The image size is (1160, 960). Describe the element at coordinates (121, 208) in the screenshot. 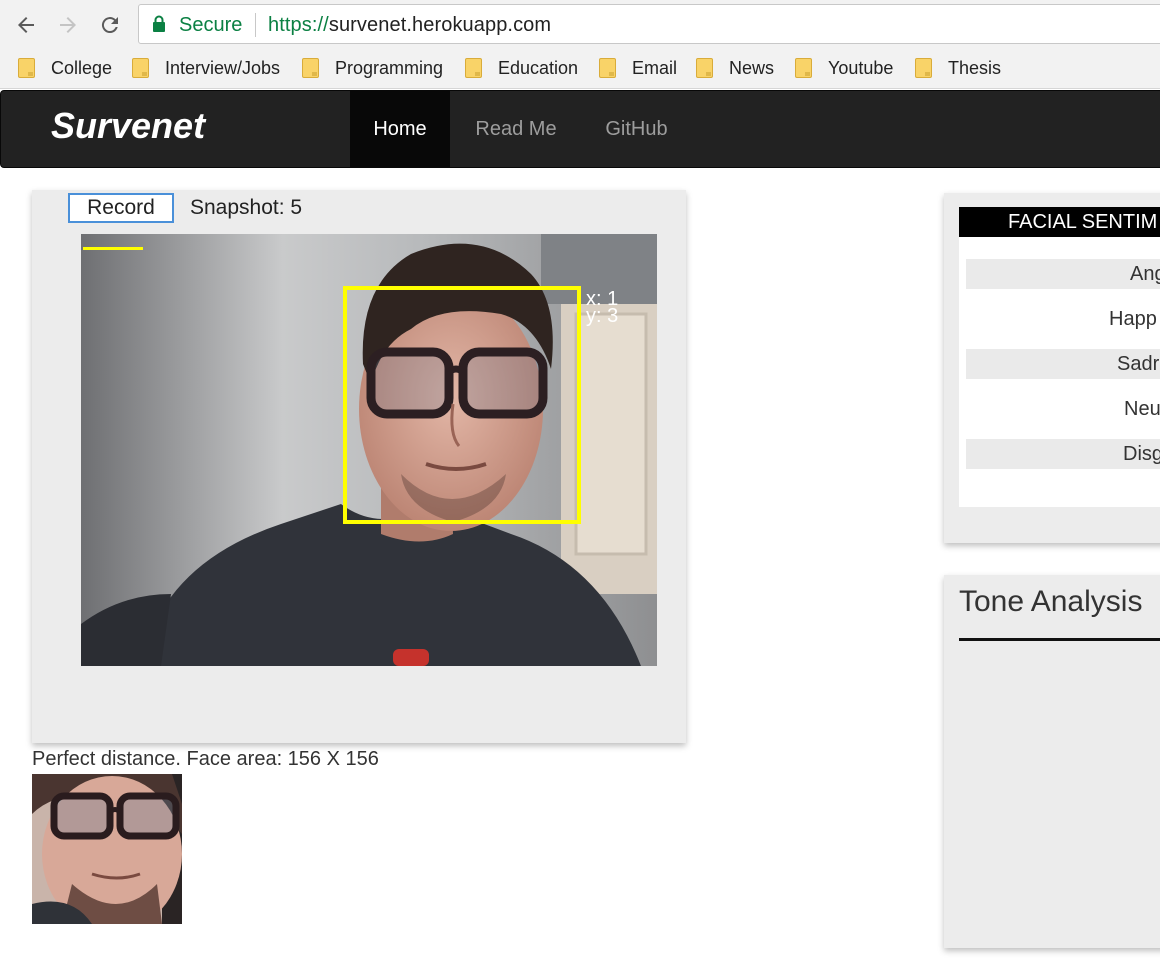

I see `record-button: Record` at that location.